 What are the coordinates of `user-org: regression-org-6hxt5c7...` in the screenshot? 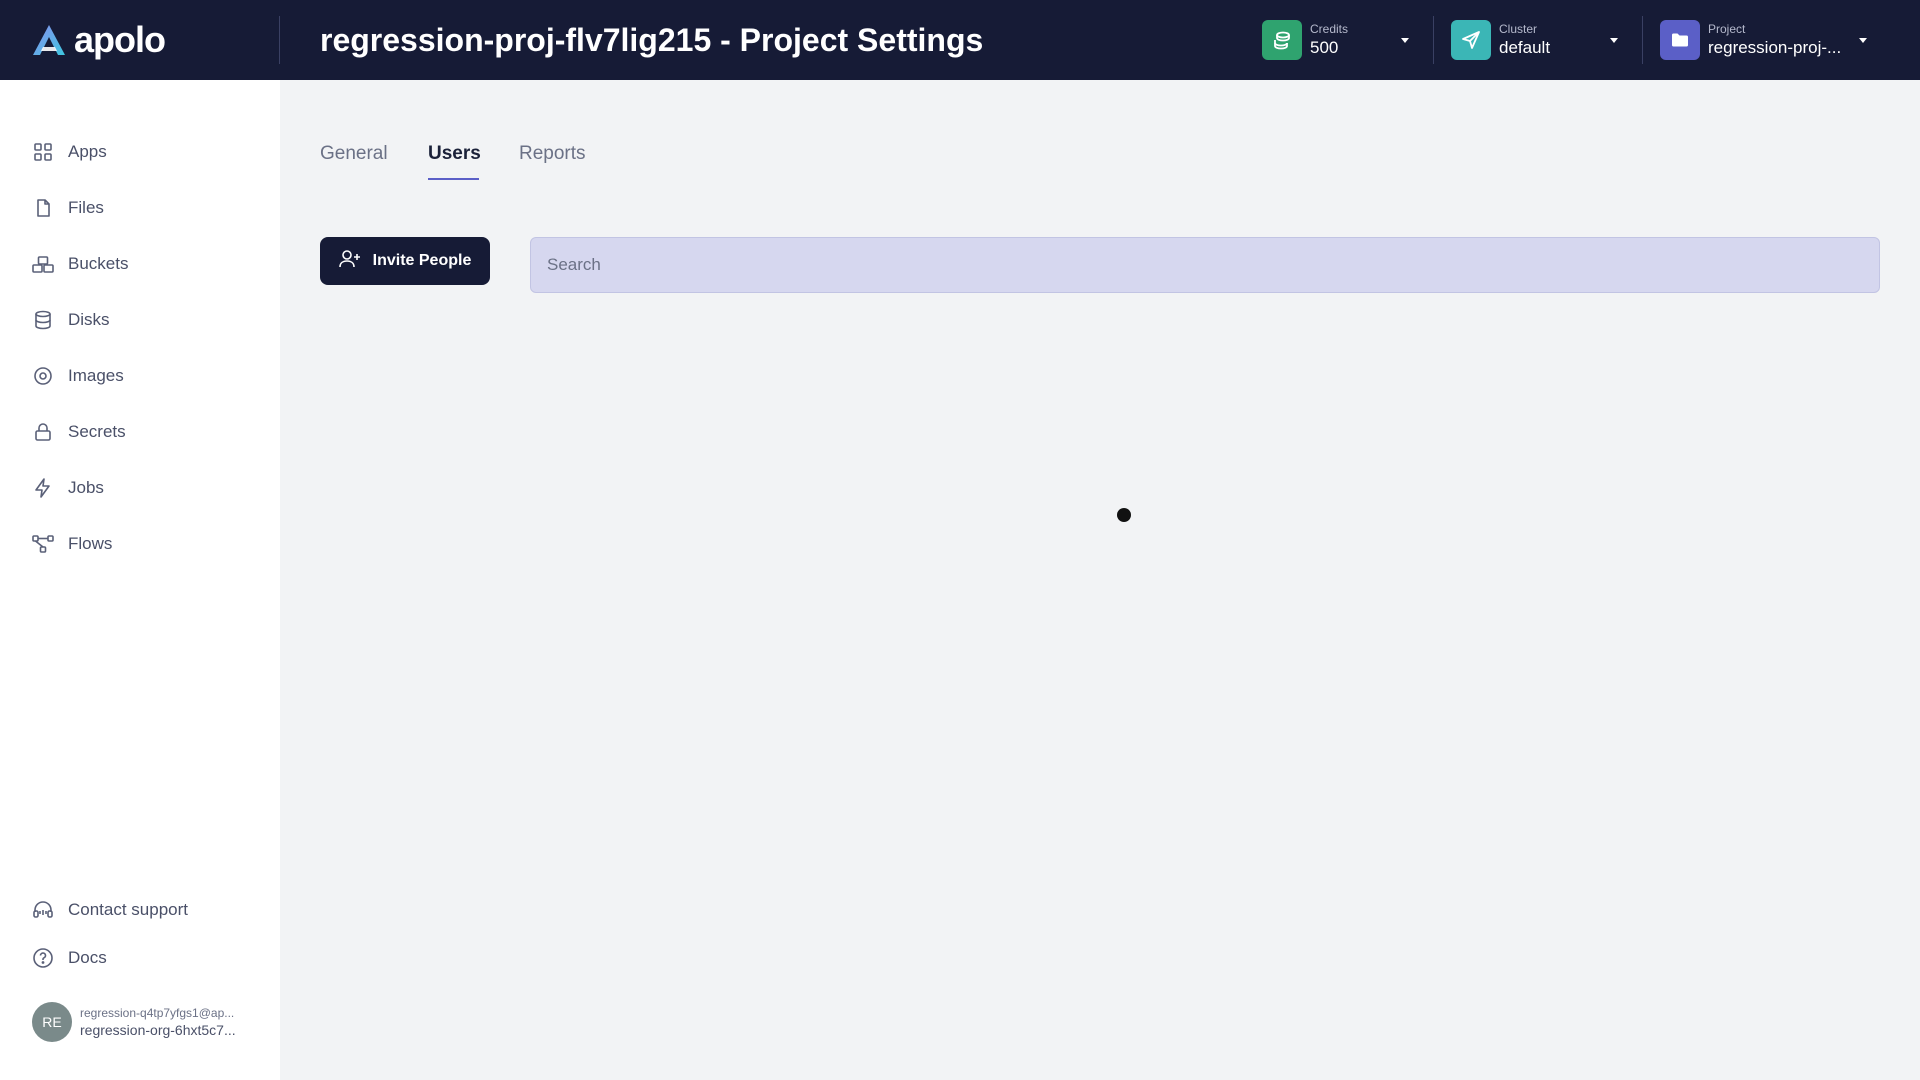 It's located at (158, 1030).